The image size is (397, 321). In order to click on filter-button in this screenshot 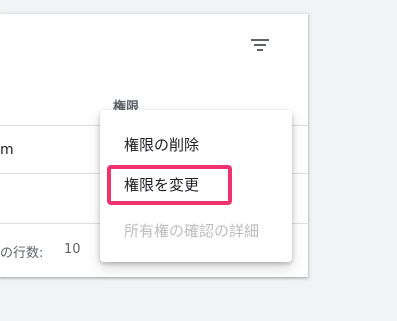, I will do `click(260, 44)`.